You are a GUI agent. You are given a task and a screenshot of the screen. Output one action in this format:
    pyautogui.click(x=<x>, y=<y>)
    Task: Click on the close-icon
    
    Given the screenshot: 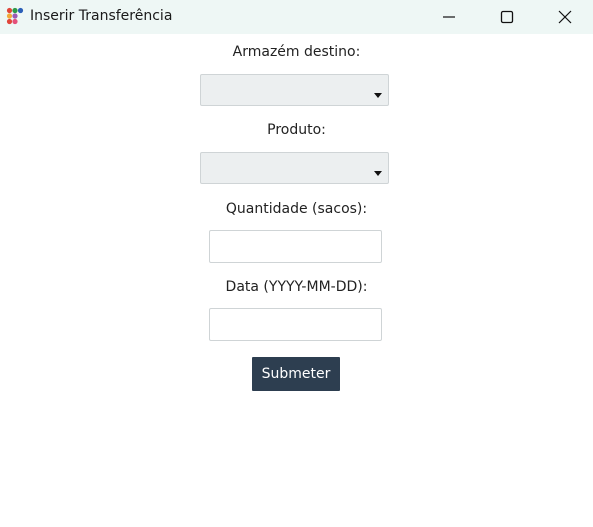 What is the action you would take?
    pyautogui.click(x=565, y=17)
    